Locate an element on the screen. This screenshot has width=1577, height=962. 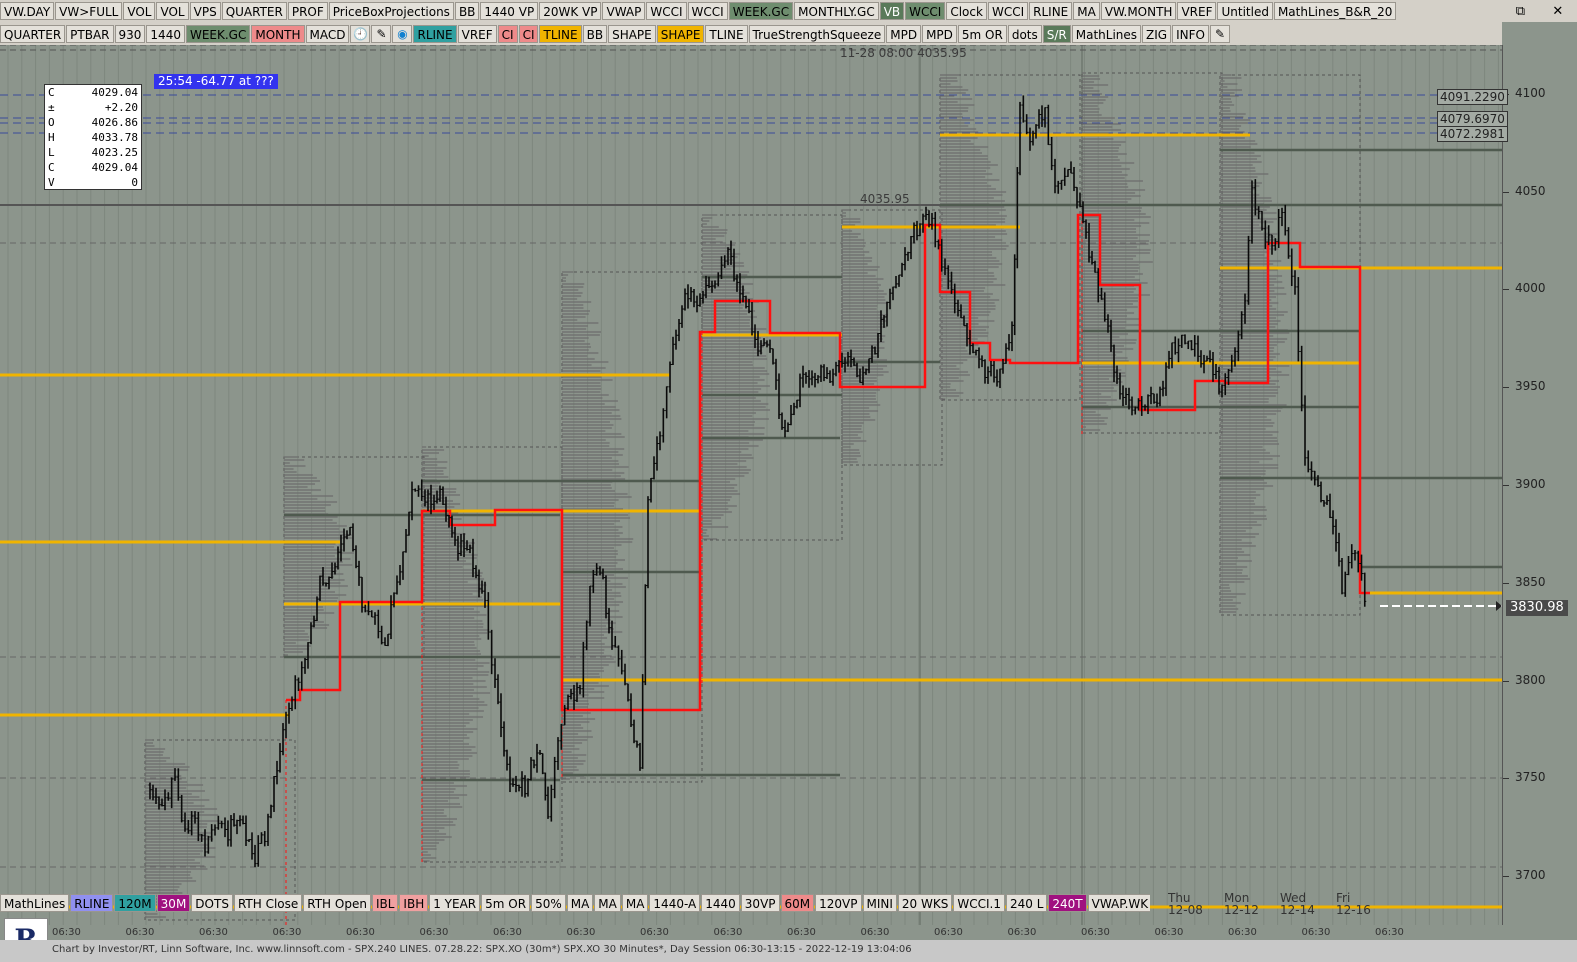
study-button: IBL is located at coordinates (385, 903).